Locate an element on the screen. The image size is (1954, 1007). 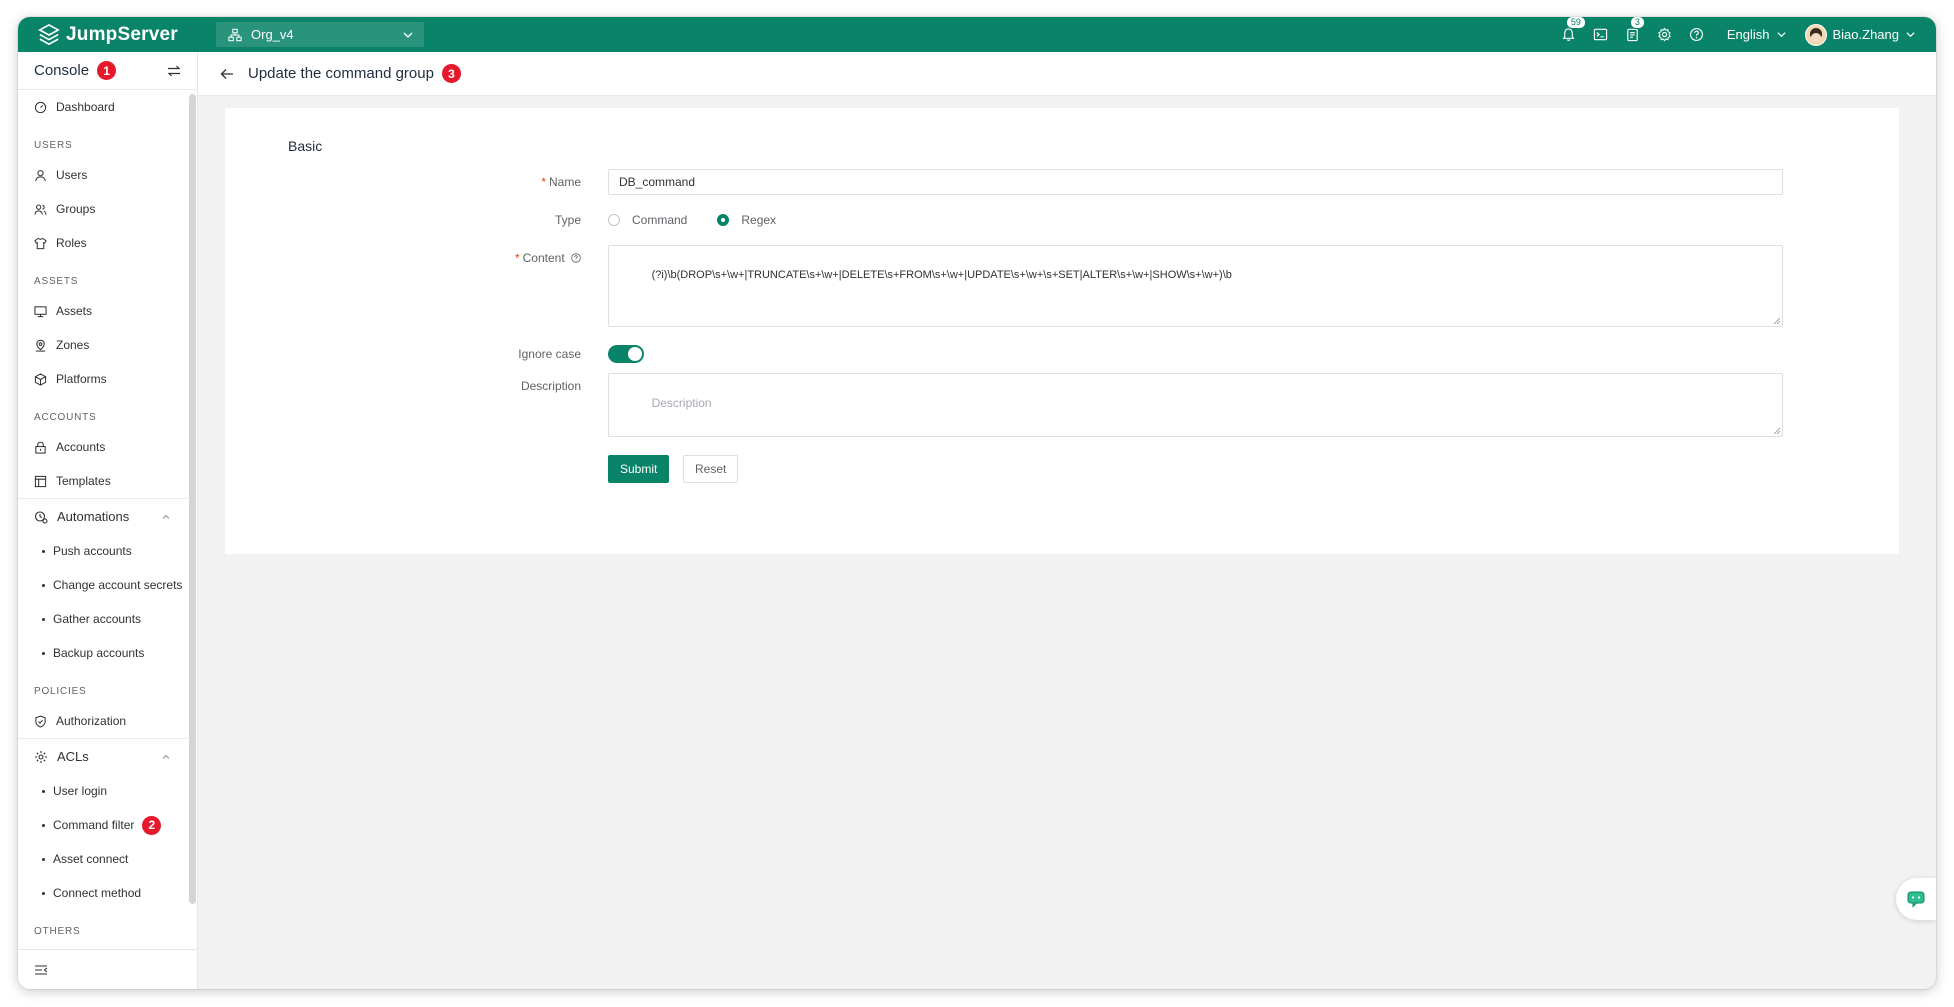
organization-icon is located at coordinates (235, 34).